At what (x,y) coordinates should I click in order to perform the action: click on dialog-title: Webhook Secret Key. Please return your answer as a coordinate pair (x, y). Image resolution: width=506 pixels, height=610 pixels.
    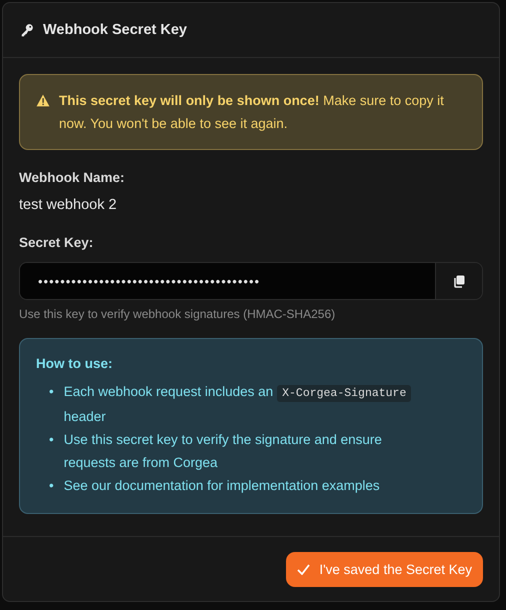
    Looking at the image, I should click on (115, 30).